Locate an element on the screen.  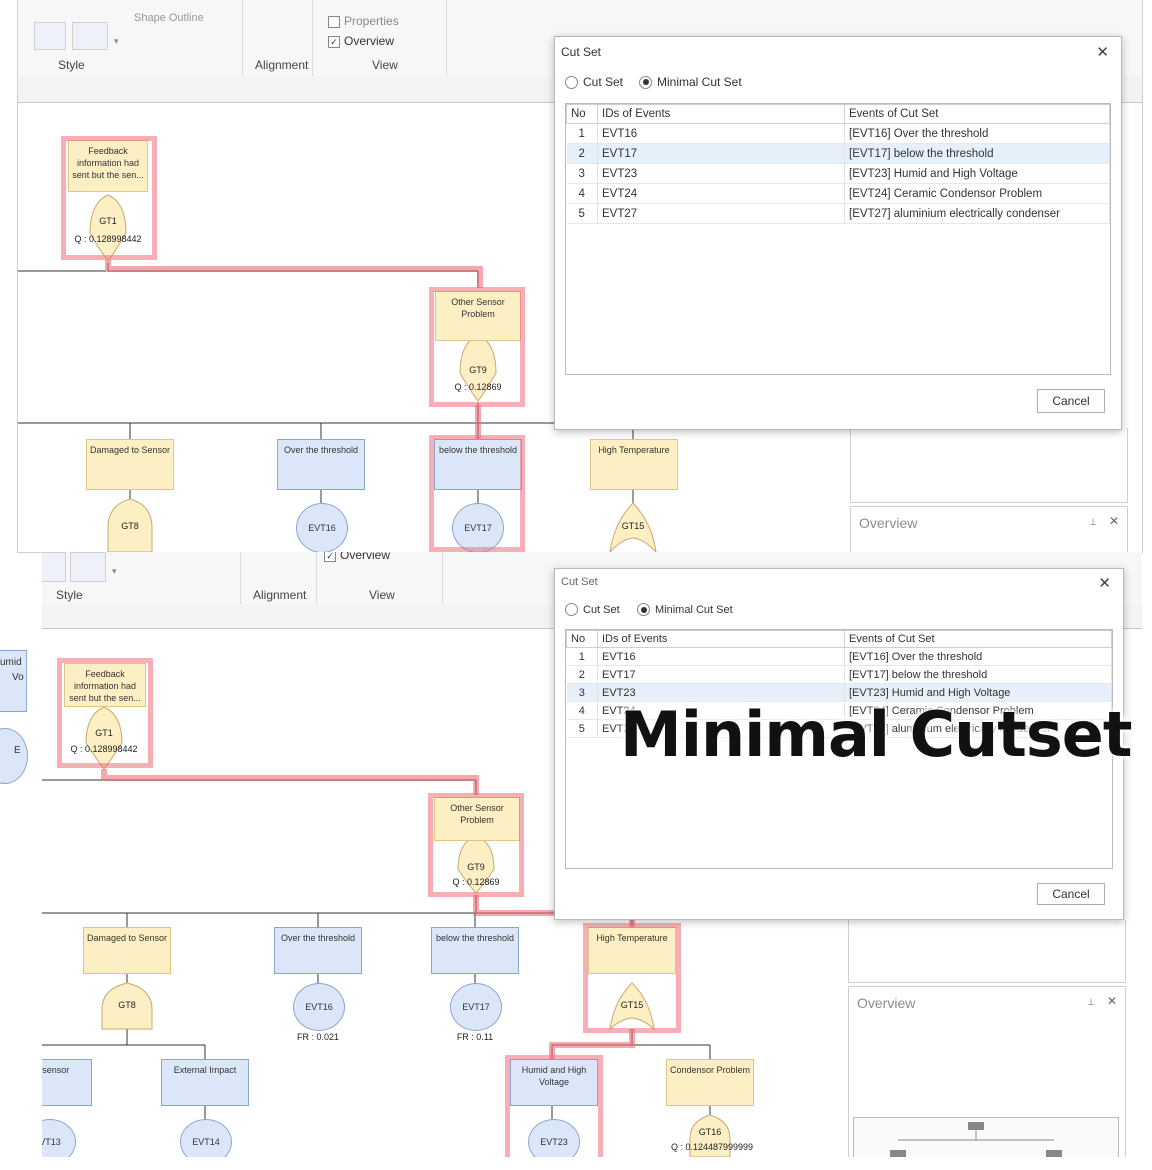
shape-outline-label: Shape Outline is located at coordinates (169, 18).